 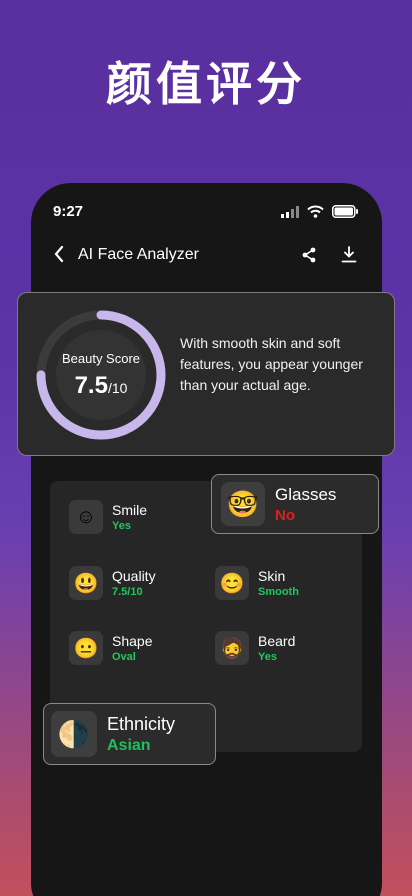 I want to click on signal-icon, so click(x=290, y=211).